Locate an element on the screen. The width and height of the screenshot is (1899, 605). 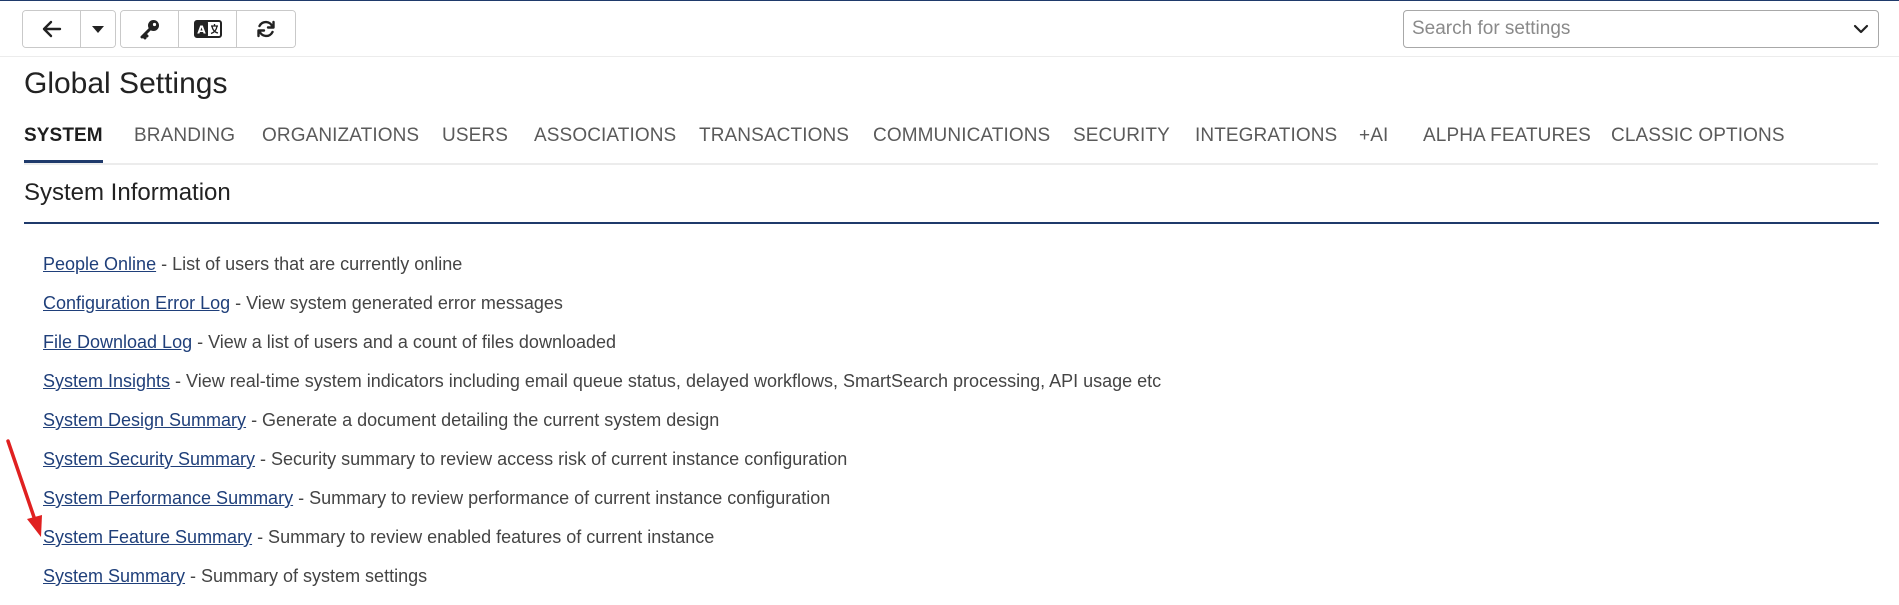
back-button is located at coordinates (52, 29).